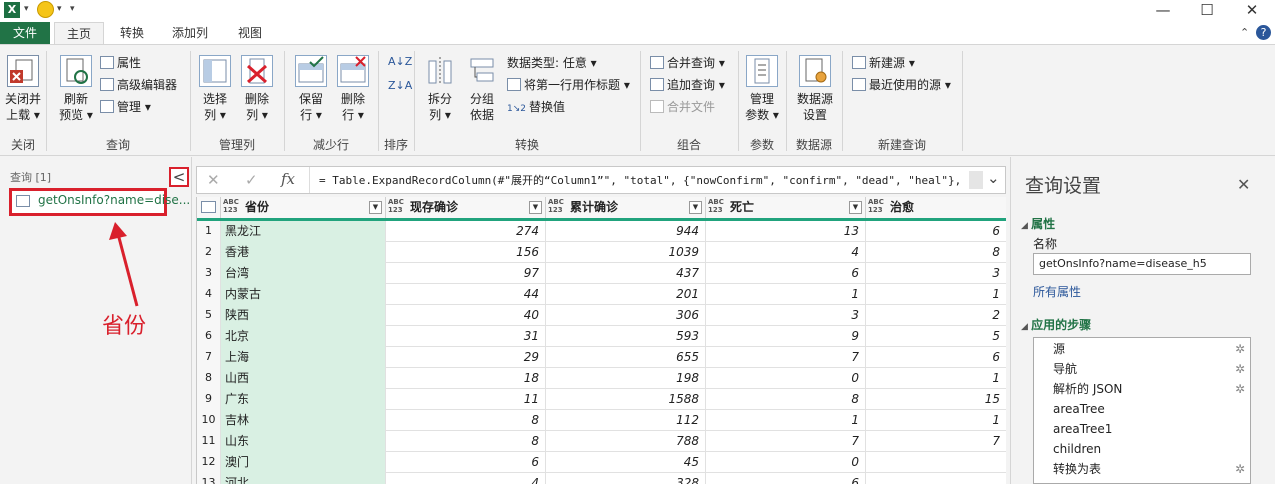 This screenshot has height=484, width=1275. I want to click on applied-step: 转换为表 ✲, so click(1151, 469).